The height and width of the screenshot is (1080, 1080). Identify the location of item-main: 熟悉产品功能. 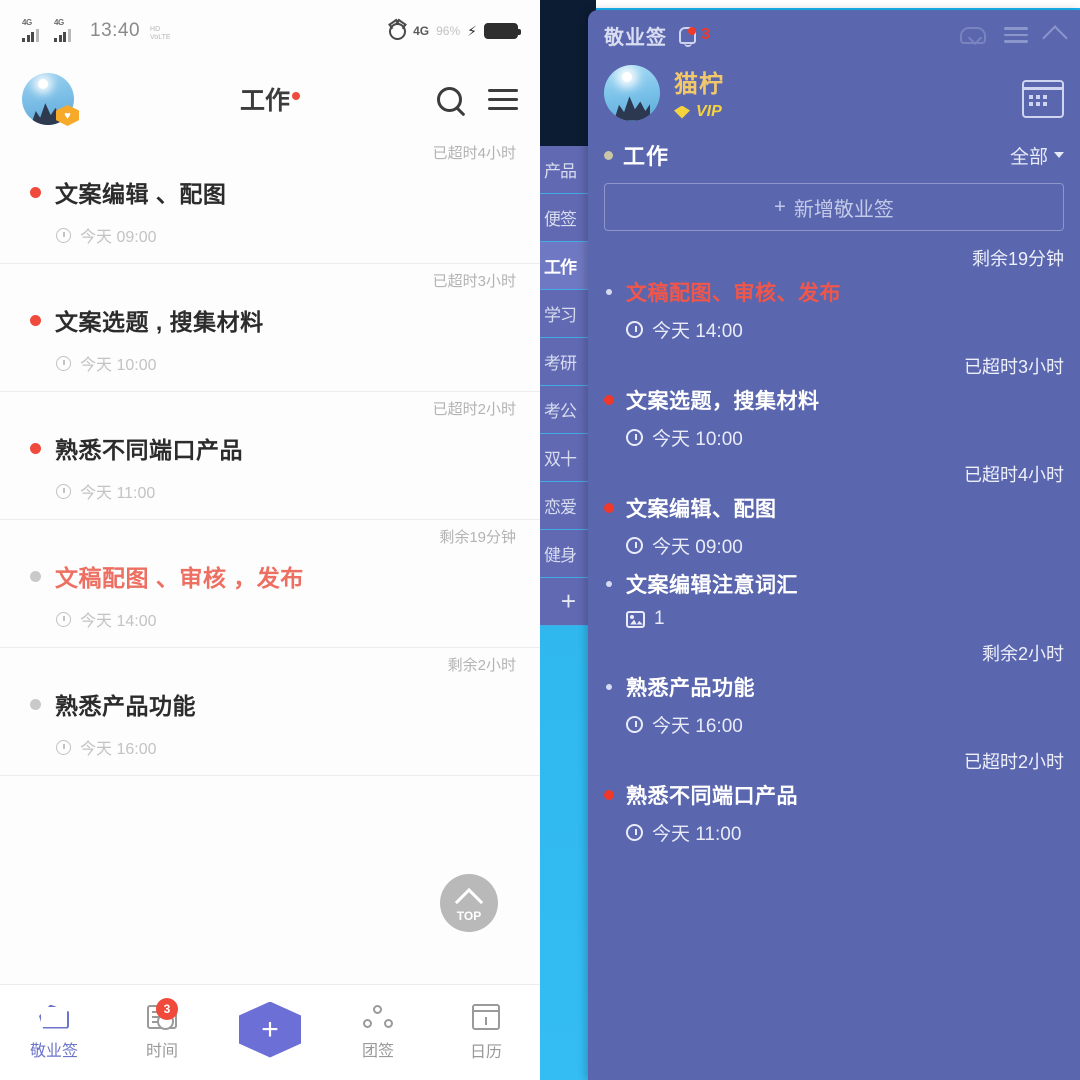
(834, 687).